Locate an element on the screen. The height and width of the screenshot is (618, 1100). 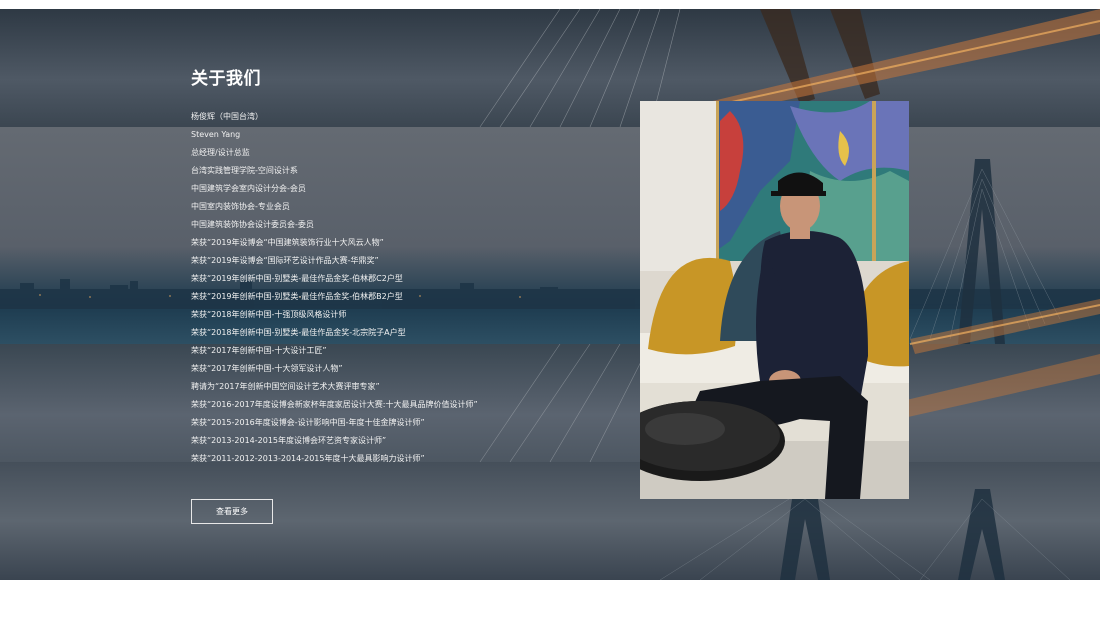
bio-line: 荣获“2019年创新中国-别墅类-最佳作品金奖-伯林郡B2户型 is located at coordinates (297, 296).